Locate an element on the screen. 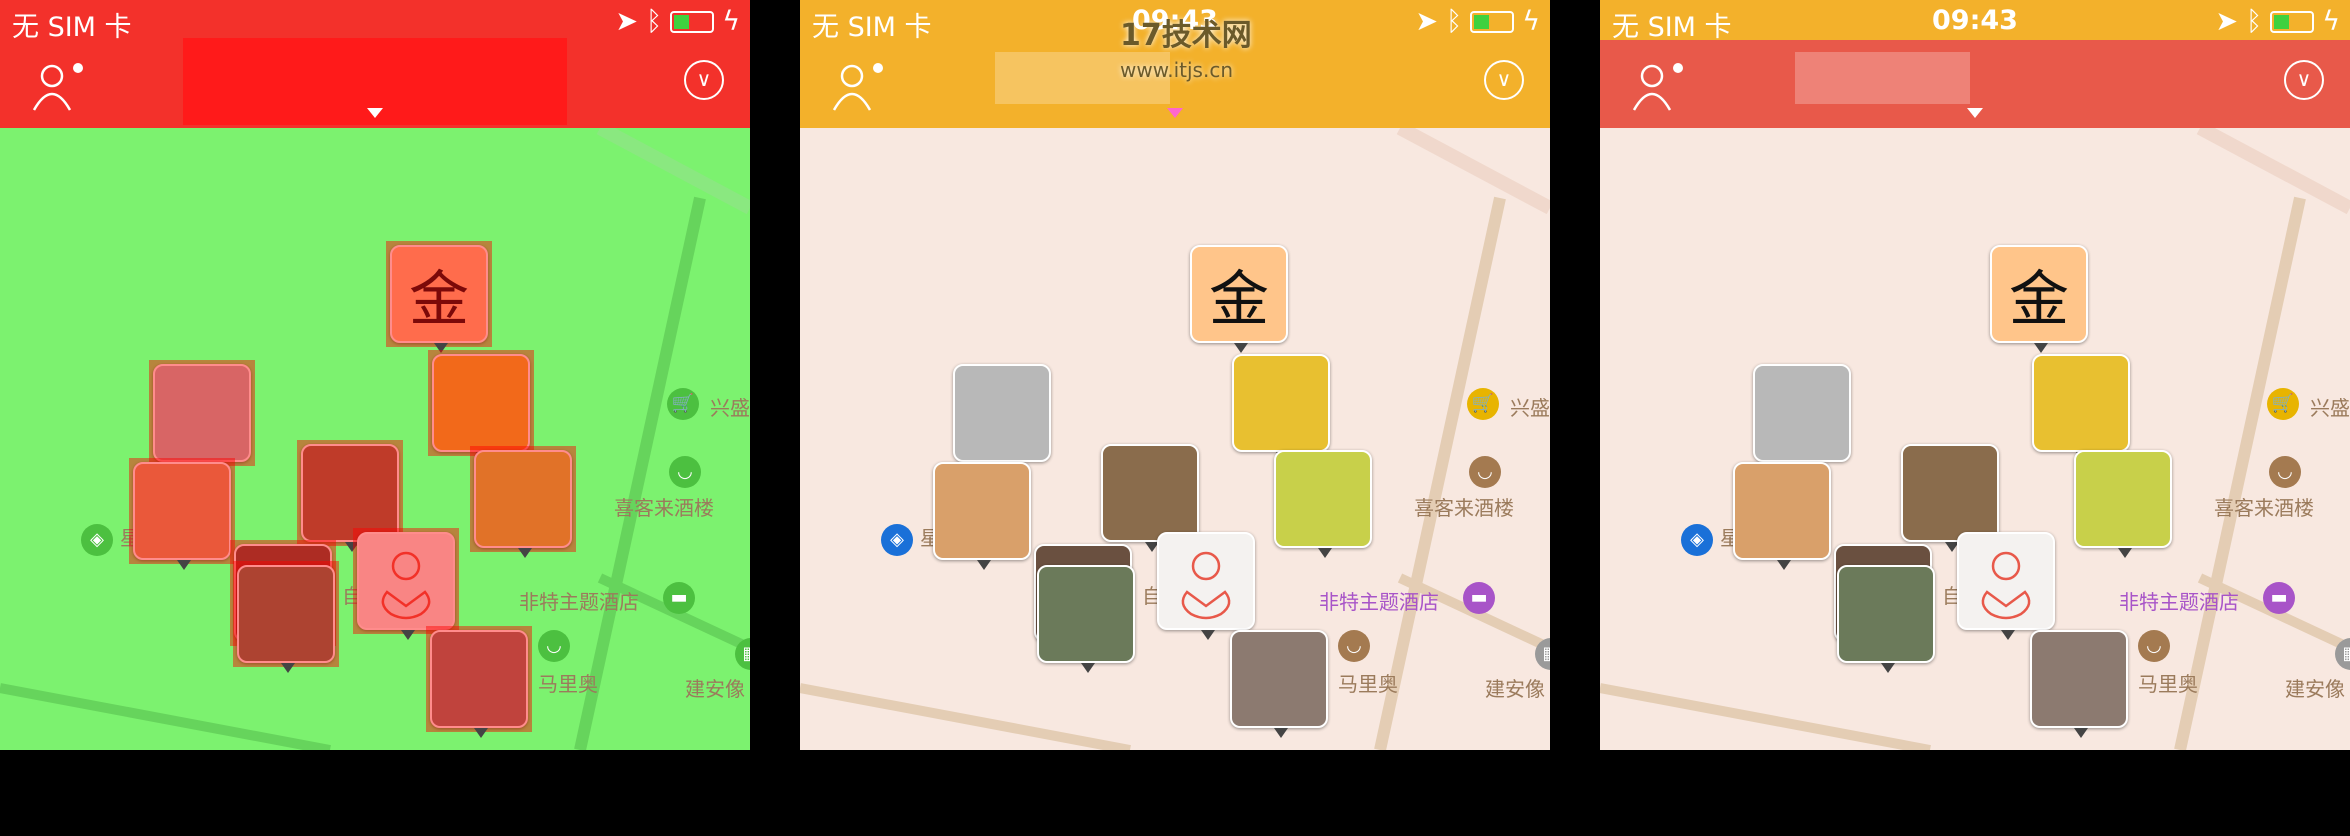  carrier-text: 无 SIM 卡 is located at coordinates (72, 27).